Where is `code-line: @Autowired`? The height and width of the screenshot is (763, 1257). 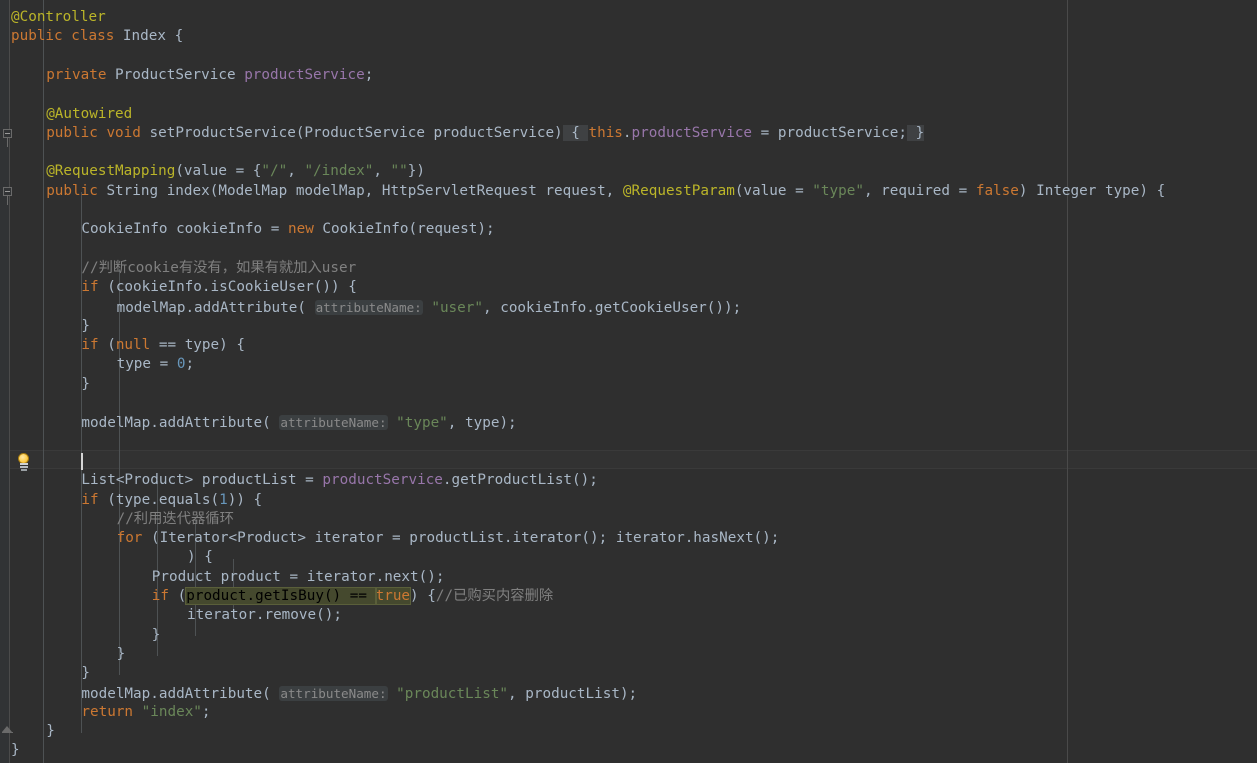 code-line: @Autowired is located at coordinates (89, 114).